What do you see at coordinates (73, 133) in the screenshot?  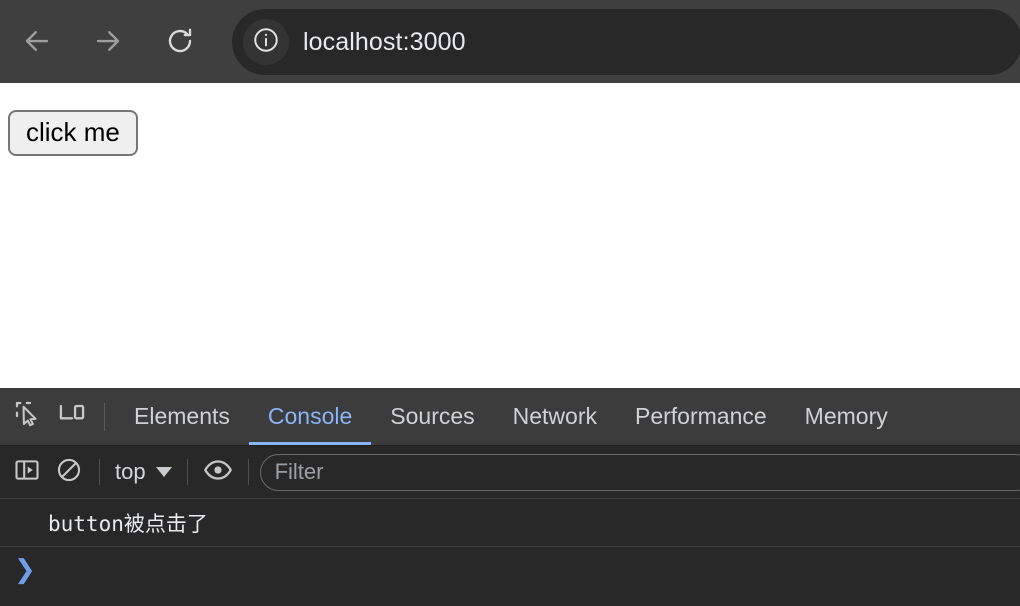 I see `click-me-button: click me` at bounding box center [73, 133].